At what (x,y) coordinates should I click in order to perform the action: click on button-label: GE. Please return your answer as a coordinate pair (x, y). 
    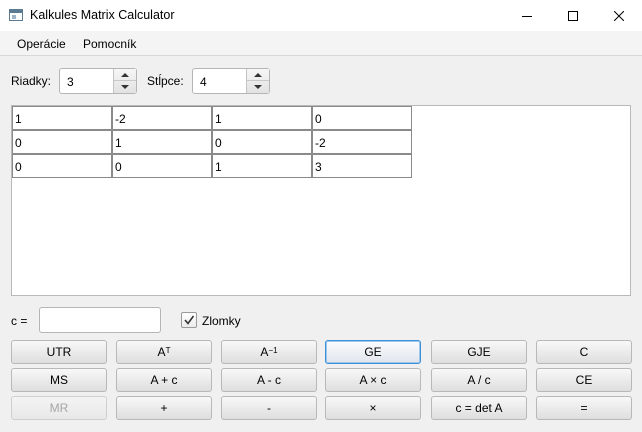
    Looking at the image, I should click on (373, 352).